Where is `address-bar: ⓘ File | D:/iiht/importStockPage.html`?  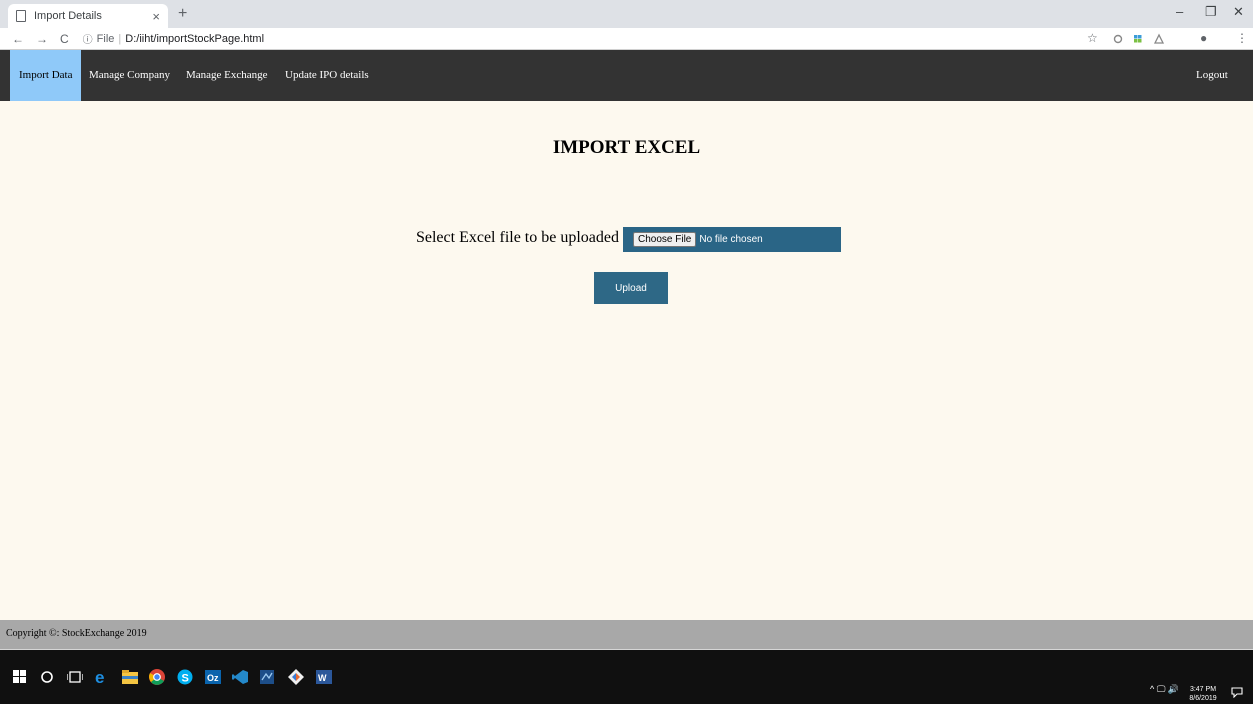
address-bar: ⓘ File | D:/iiht/importStockPage.html is located at coordinates (173, 39).